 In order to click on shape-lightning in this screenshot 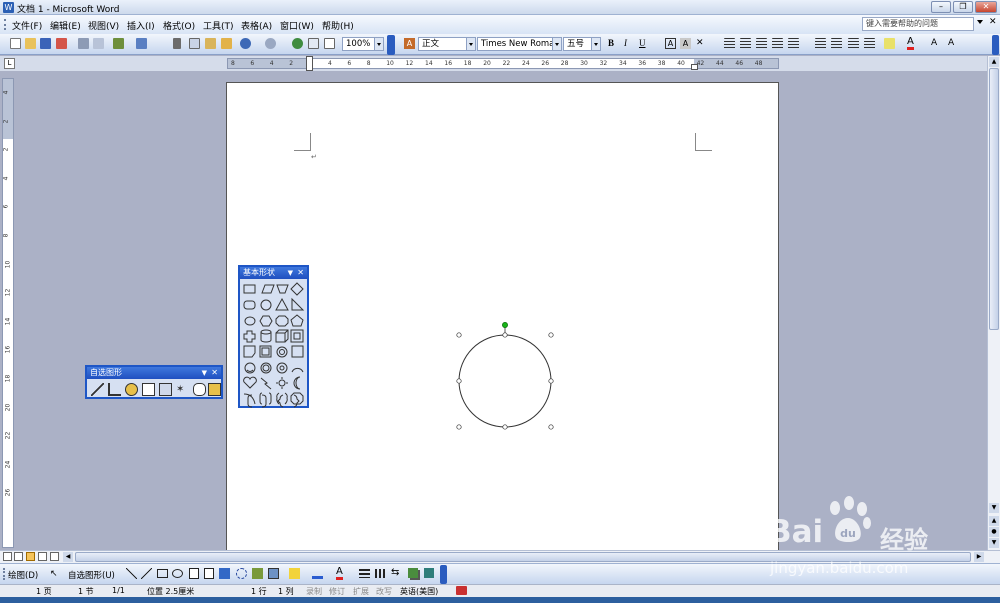, I will do `click(266, 383)`.